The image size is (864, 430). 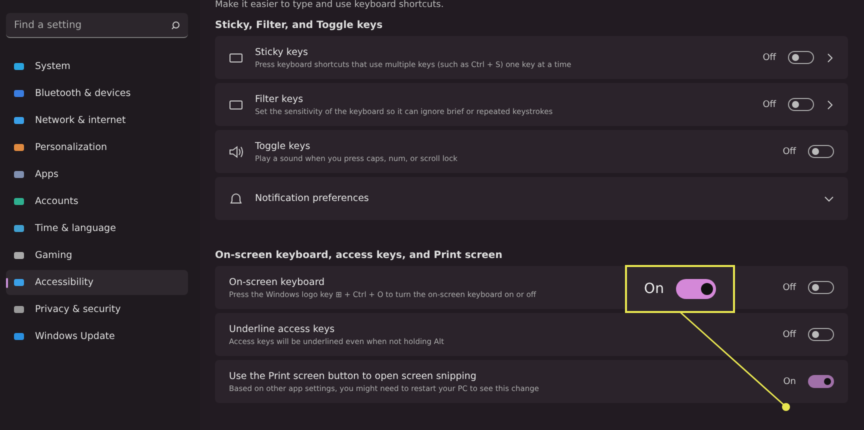 What do you see at coordinates (277, 282) in the screenshot?
I see `setting-title: On-screen keyboard` at bounding box center [277, 282].